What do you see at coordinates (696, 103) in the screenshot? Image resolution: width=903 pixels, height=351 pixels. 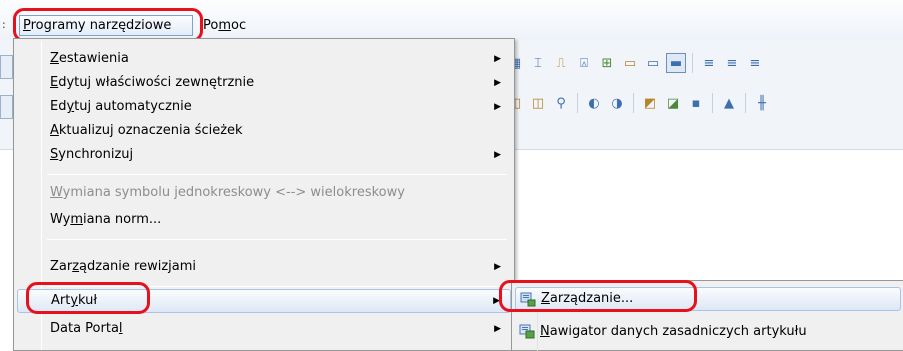 I see `toolbar-button: ▪` at bounding box center [696, 103].